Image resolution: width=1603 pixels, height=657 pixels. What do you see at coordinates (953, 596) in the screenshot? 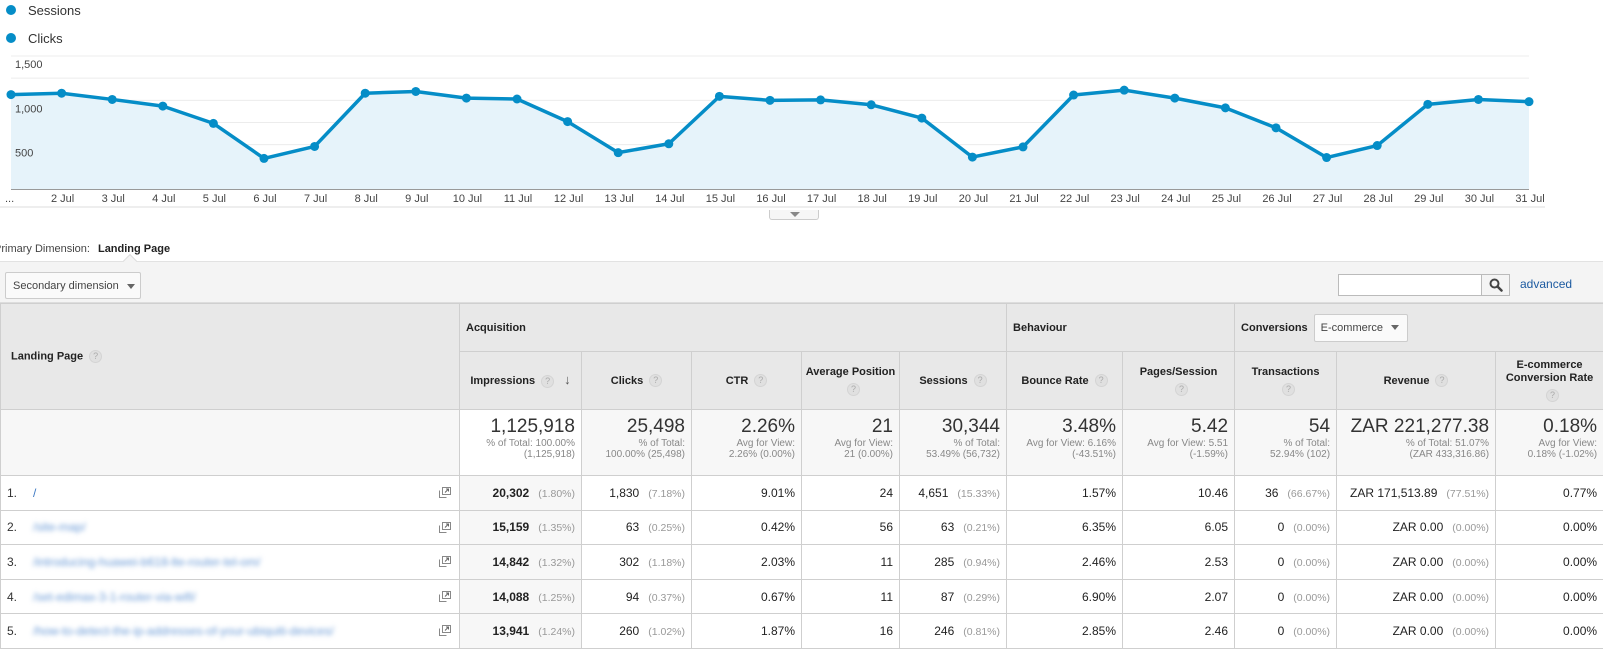
I see `cell-sessions: 87 (0.29%)` at bounding box center [953, 596].